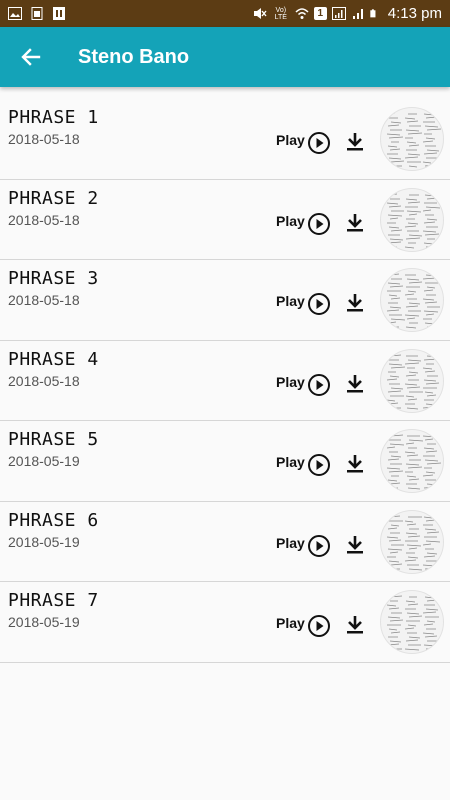 This screenshot has width=450, height=800. I want to click on phrase-title: PHRASE 3, so click(53, 278).